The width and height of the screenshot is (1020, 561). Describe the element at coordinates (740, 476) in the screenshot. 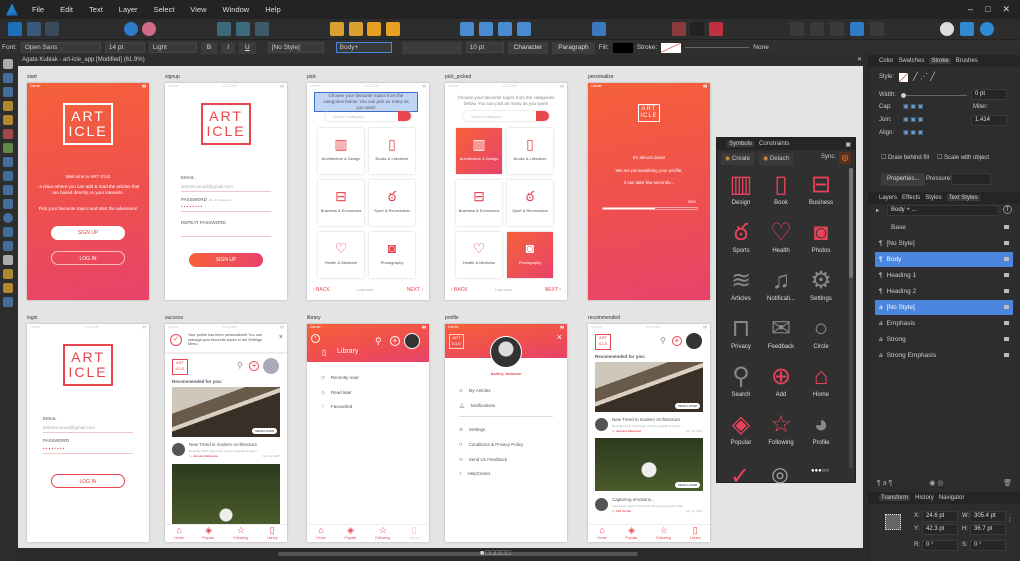

I see `check-circle-icon: ✓` at that location.